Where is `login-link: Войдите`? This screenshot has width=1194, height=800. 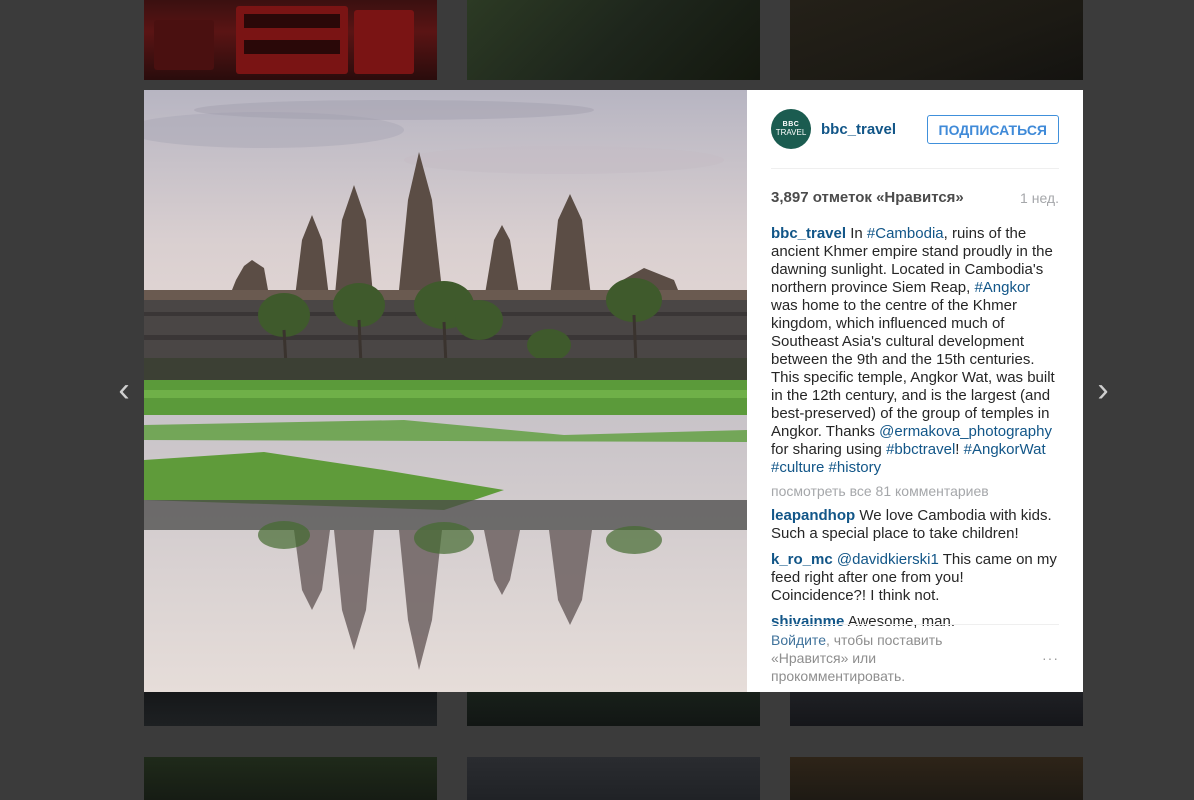 login-link: Войдите is located at coordinates (798, 640).